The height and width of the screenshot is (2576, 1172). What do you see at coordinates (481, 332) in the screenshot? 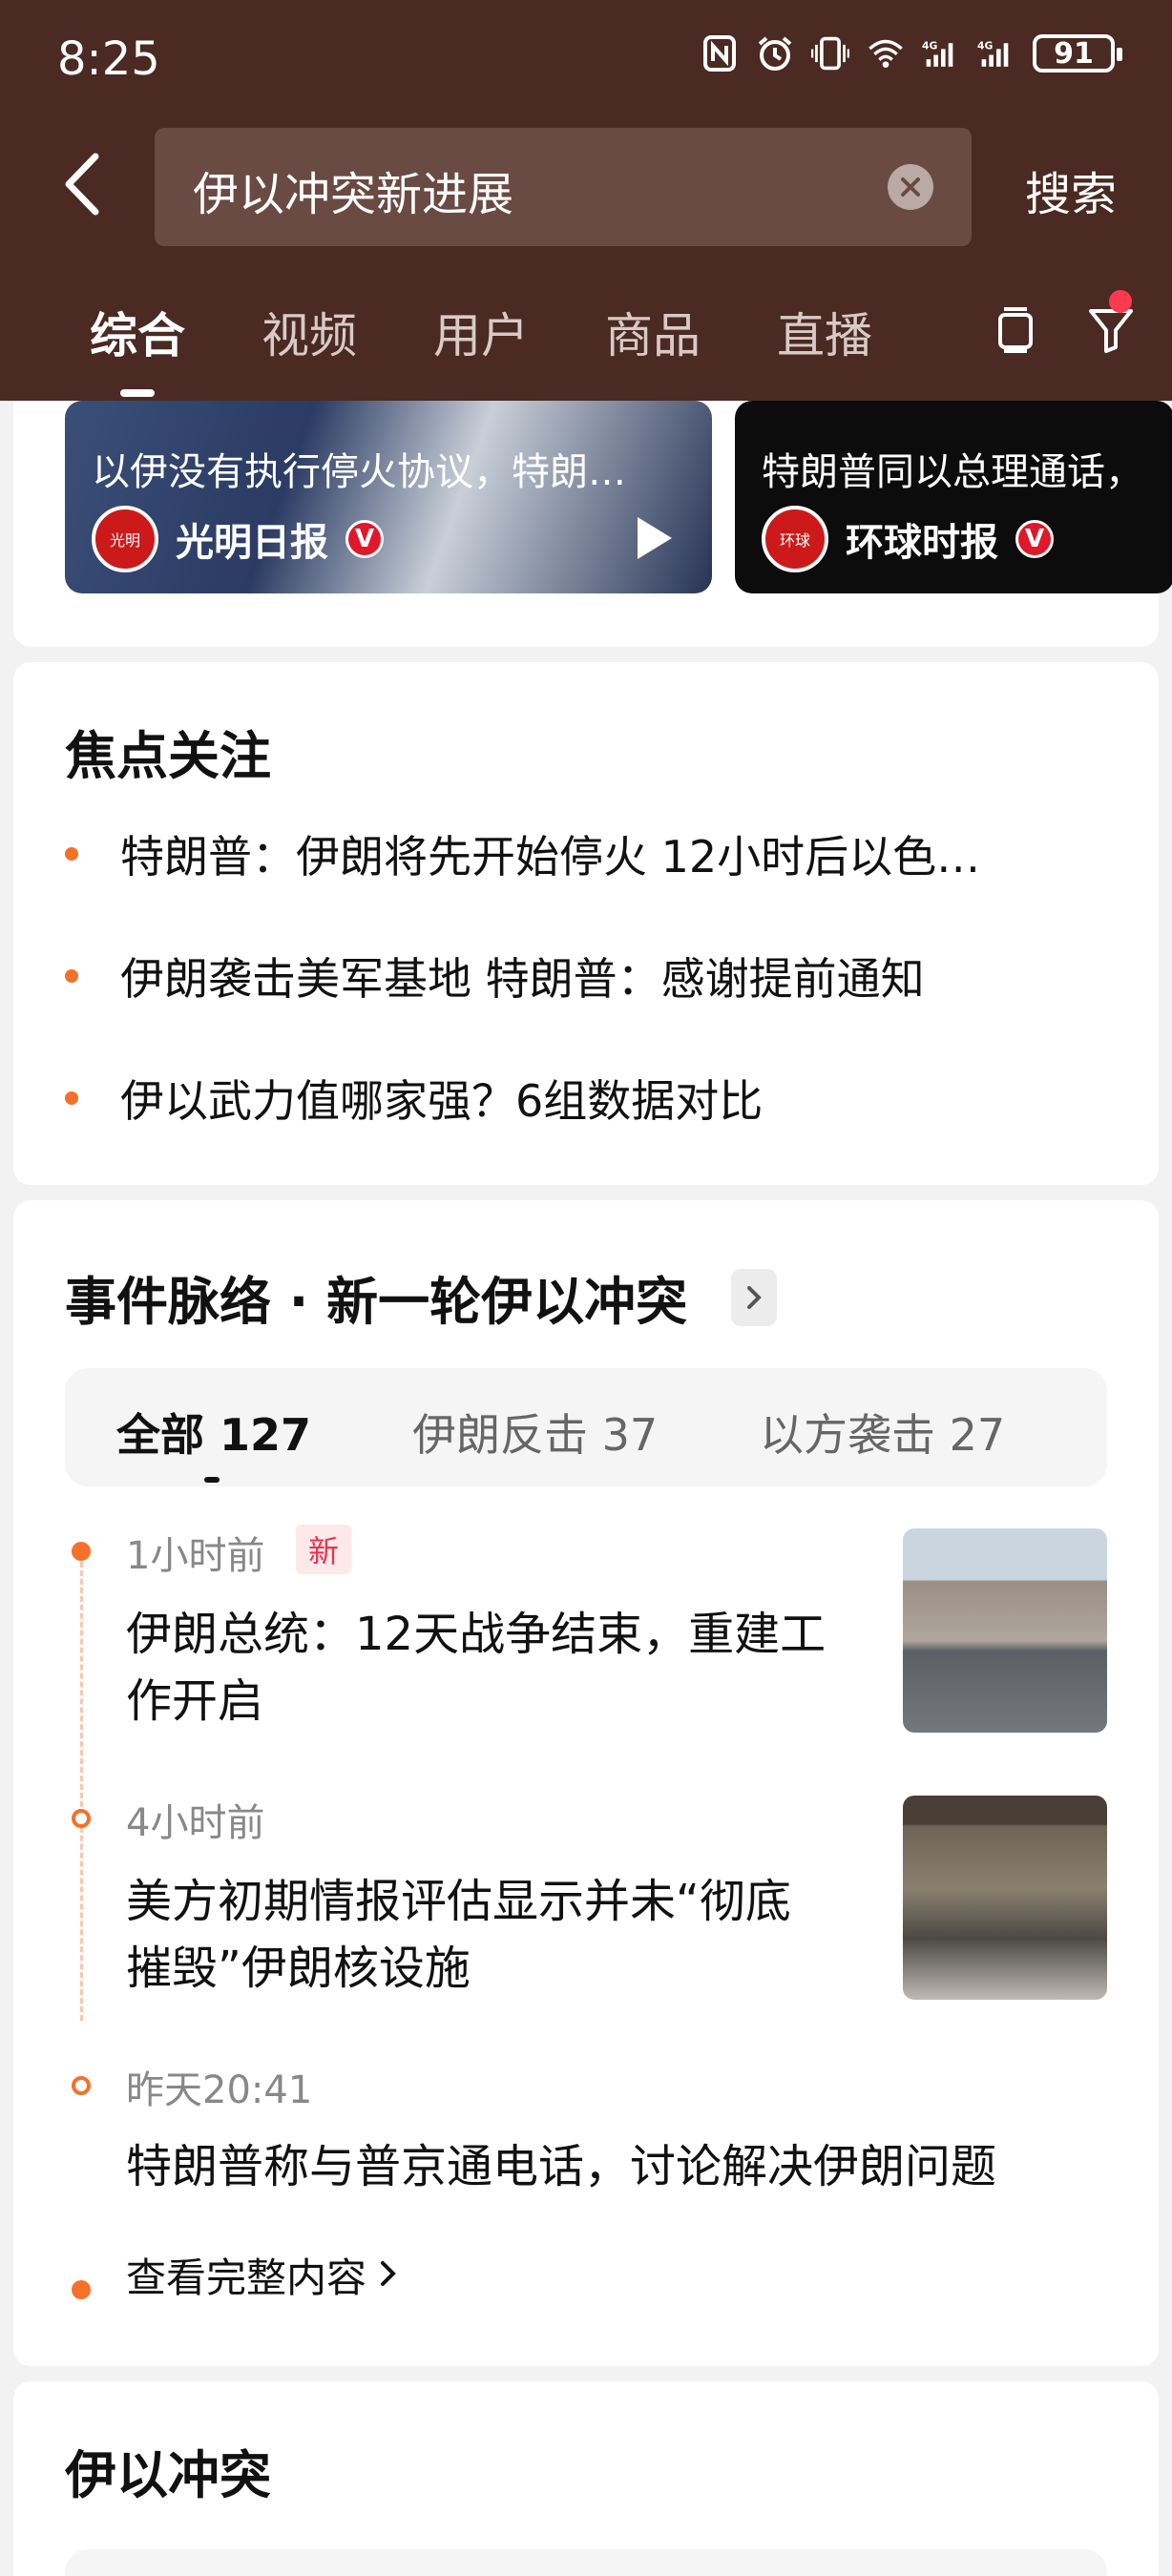
I see `tab-users: 用户` at bounding box center [481, 332].